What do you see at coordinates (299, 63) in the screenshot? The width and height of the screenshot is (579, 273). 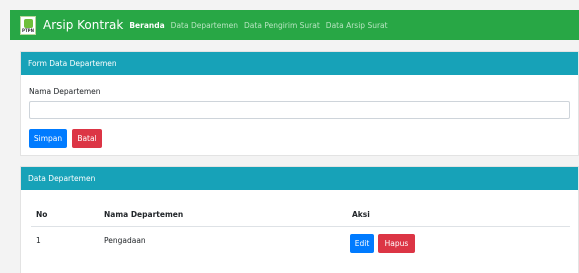 I see `form-card-header: Form Data Departemen` at bounding box center [299, 63].